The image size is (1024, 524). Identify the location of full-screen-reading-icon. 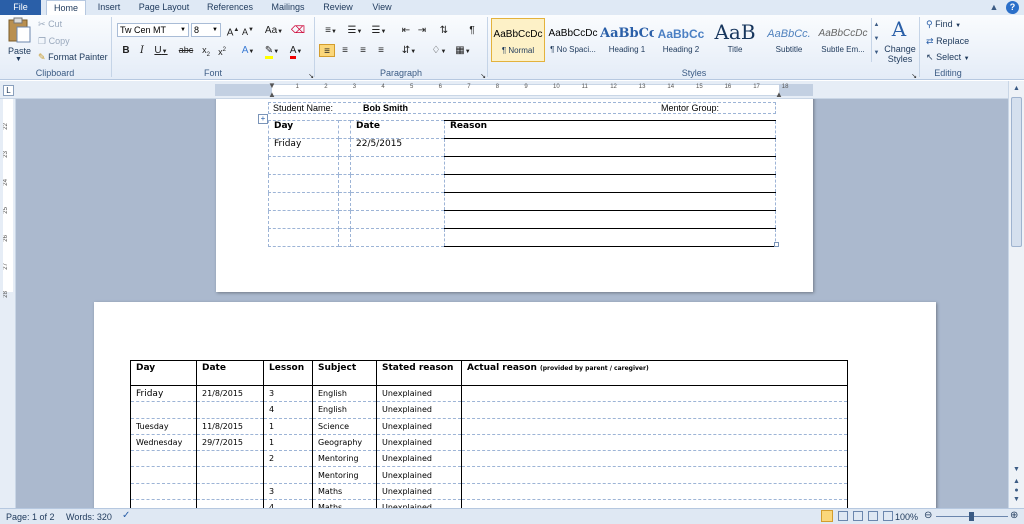
(843, 516).